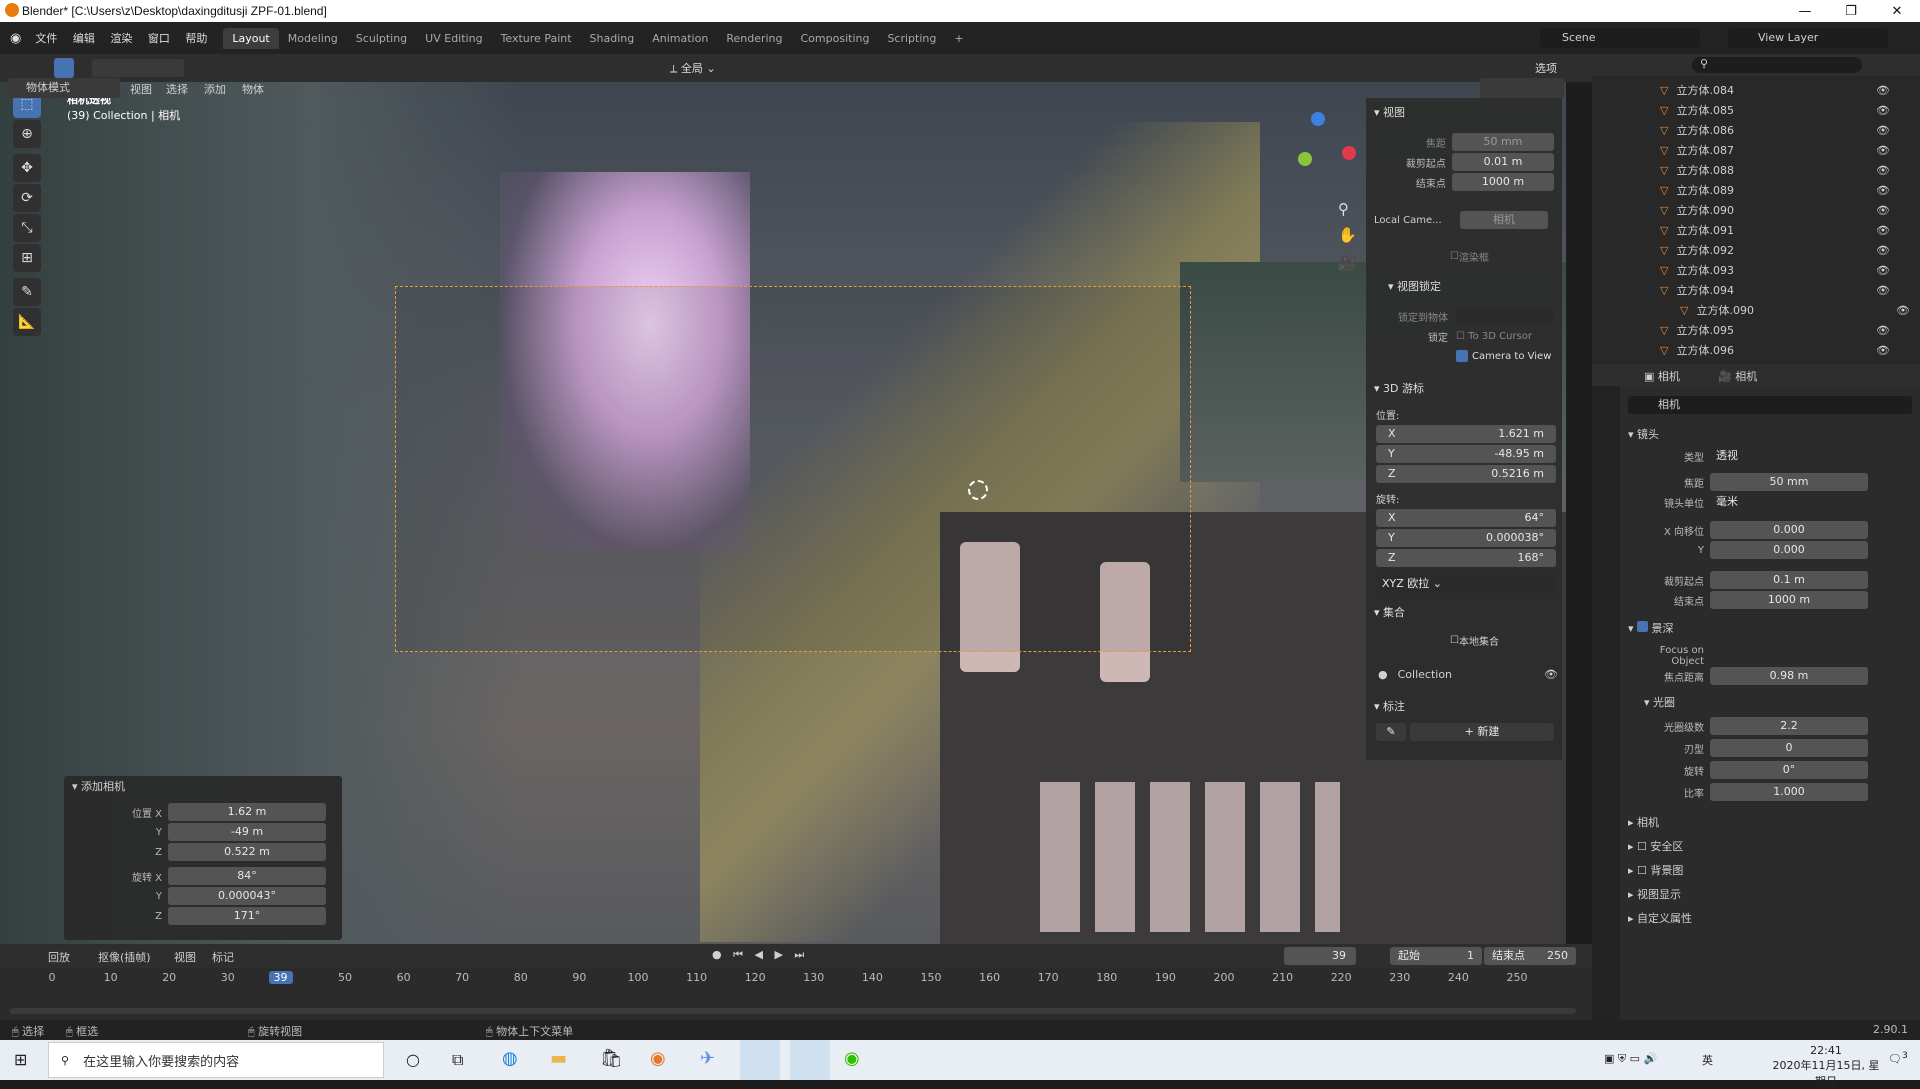 This screenshot has width=1920, height=1089. What do you see at coordinates (381, 38) in the screenshot?
I see `tab-sculpting: Sculpting` at bounding box center [381, 38].